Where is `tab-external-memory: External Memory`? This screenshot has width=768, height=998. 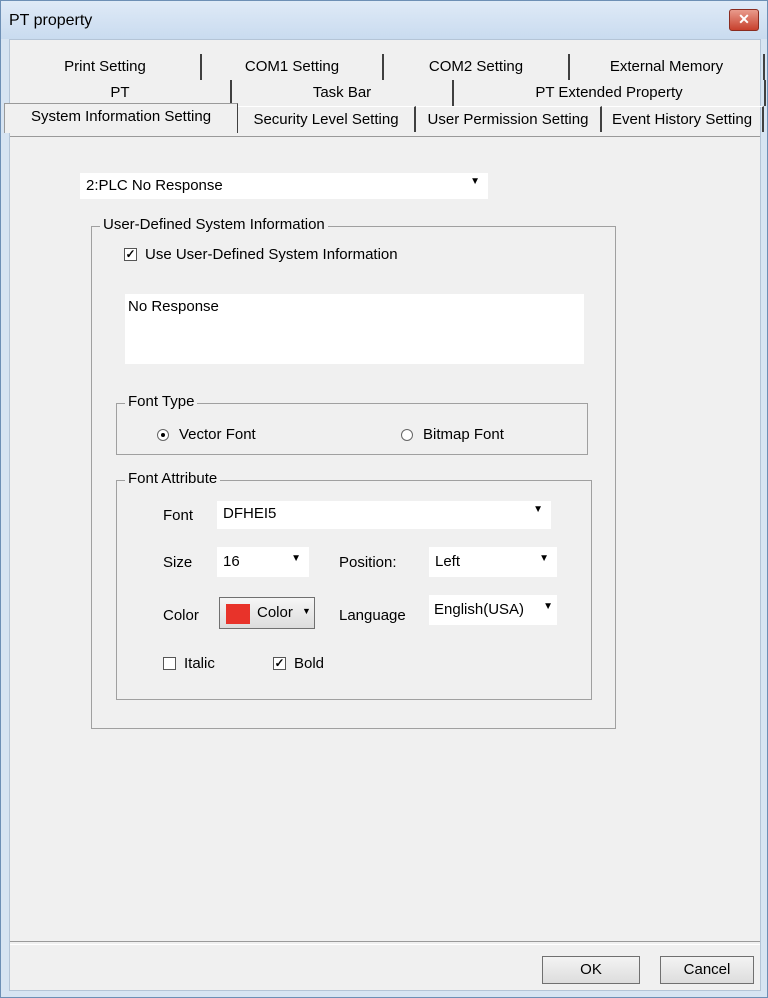
tab-external-memory: External Memory is located at coordinates (667, 67).